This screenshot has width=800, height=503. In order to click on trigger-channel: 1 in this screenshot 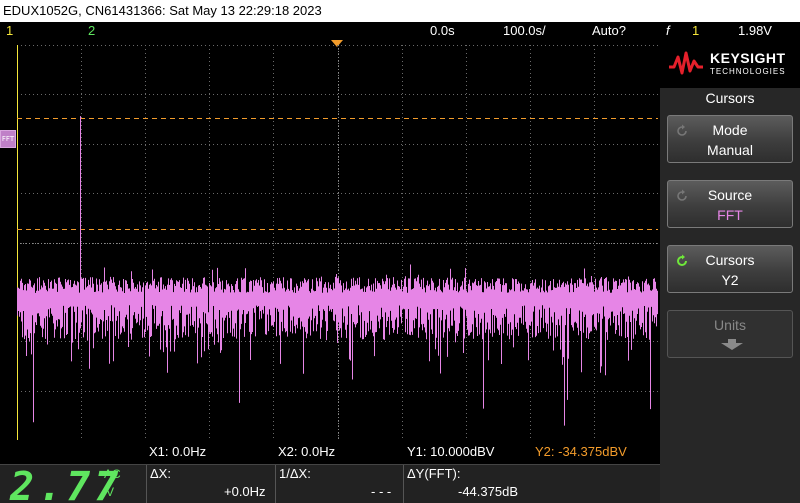, I will do `click(696, 30)`.